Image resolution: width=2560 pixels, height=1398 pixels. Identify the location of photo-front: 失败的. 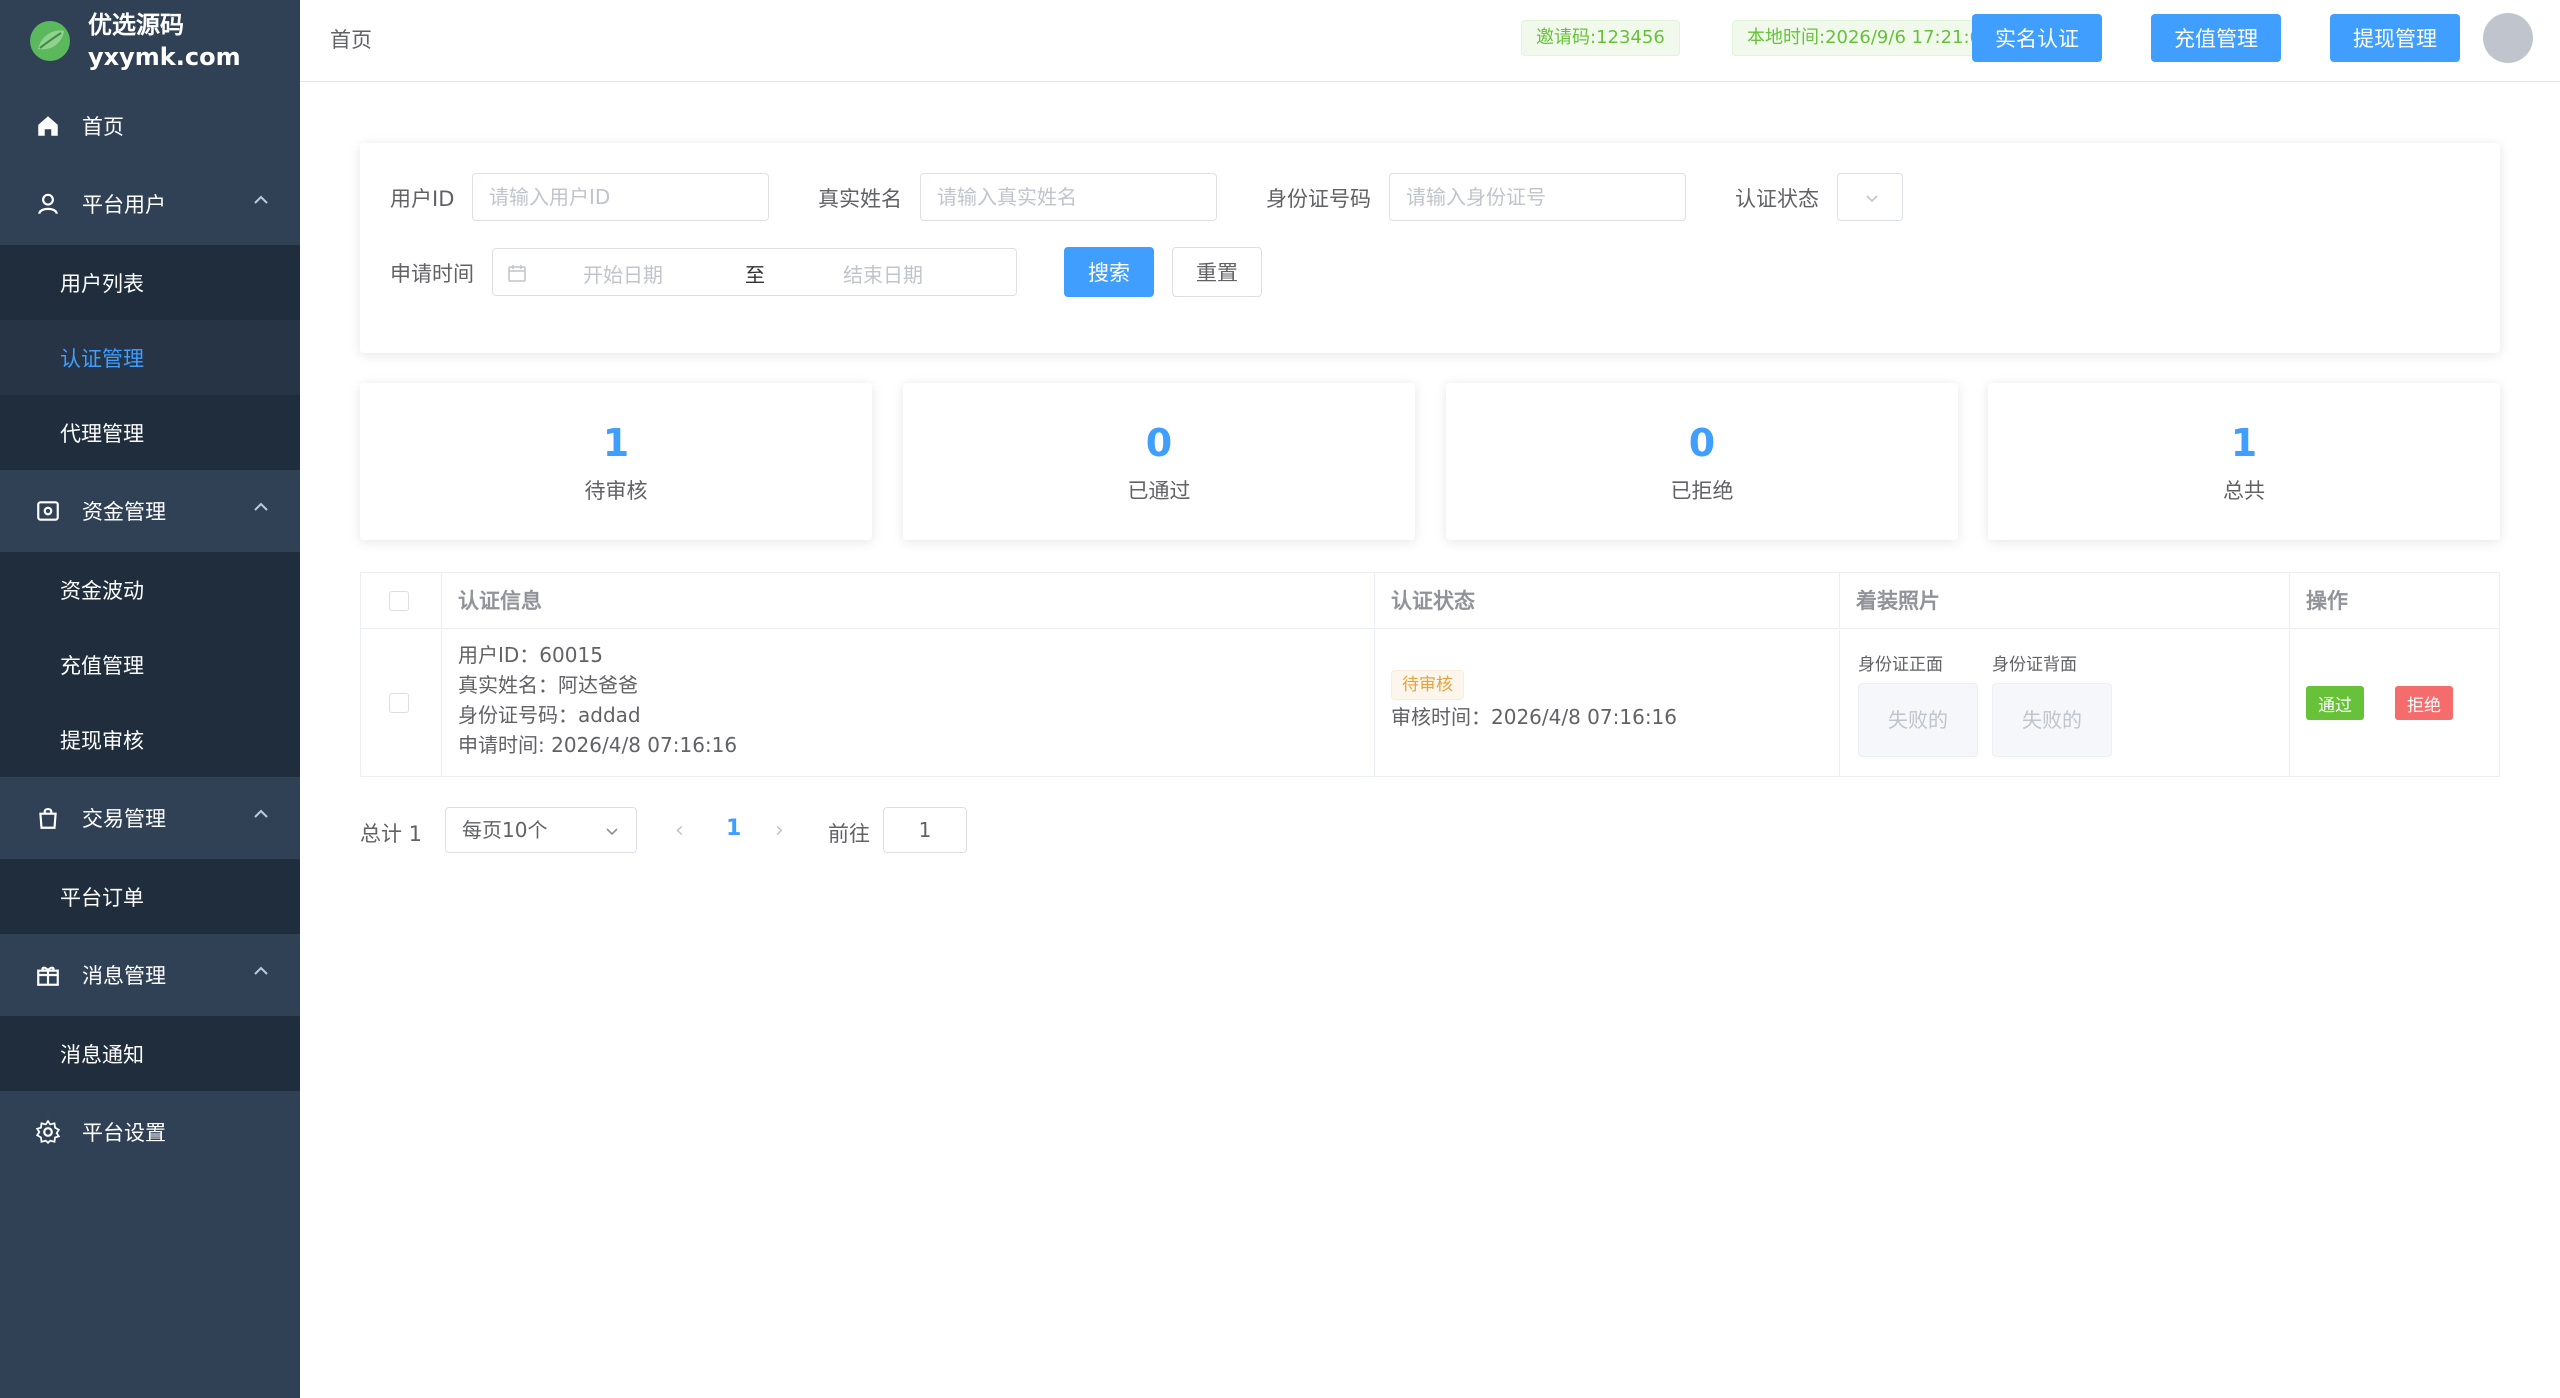
(1918, 720).